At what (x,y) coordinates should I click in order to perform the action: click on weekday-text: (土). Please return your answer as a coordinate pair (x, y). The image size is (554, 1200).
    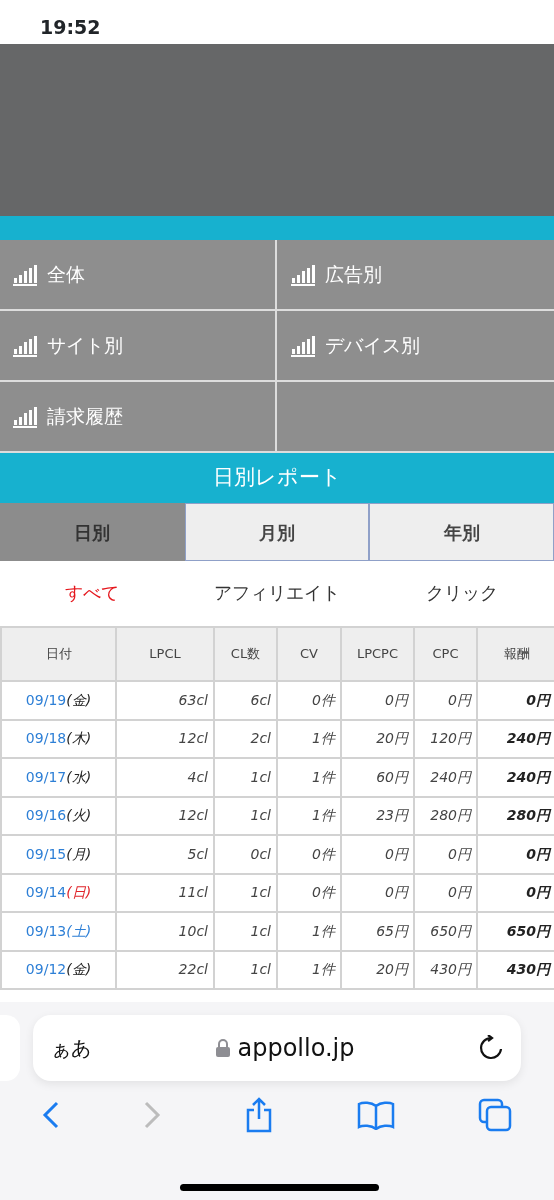
    Looking at the image, I should click on (79, 930).